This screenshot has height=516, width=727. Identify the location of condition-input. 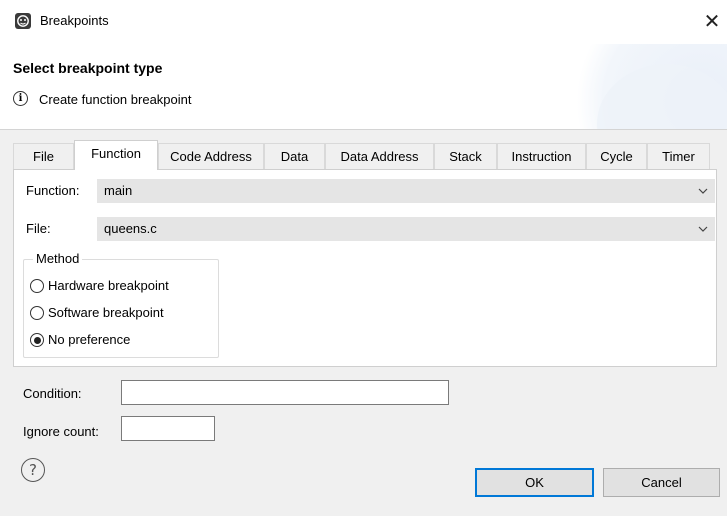
(285, 392).